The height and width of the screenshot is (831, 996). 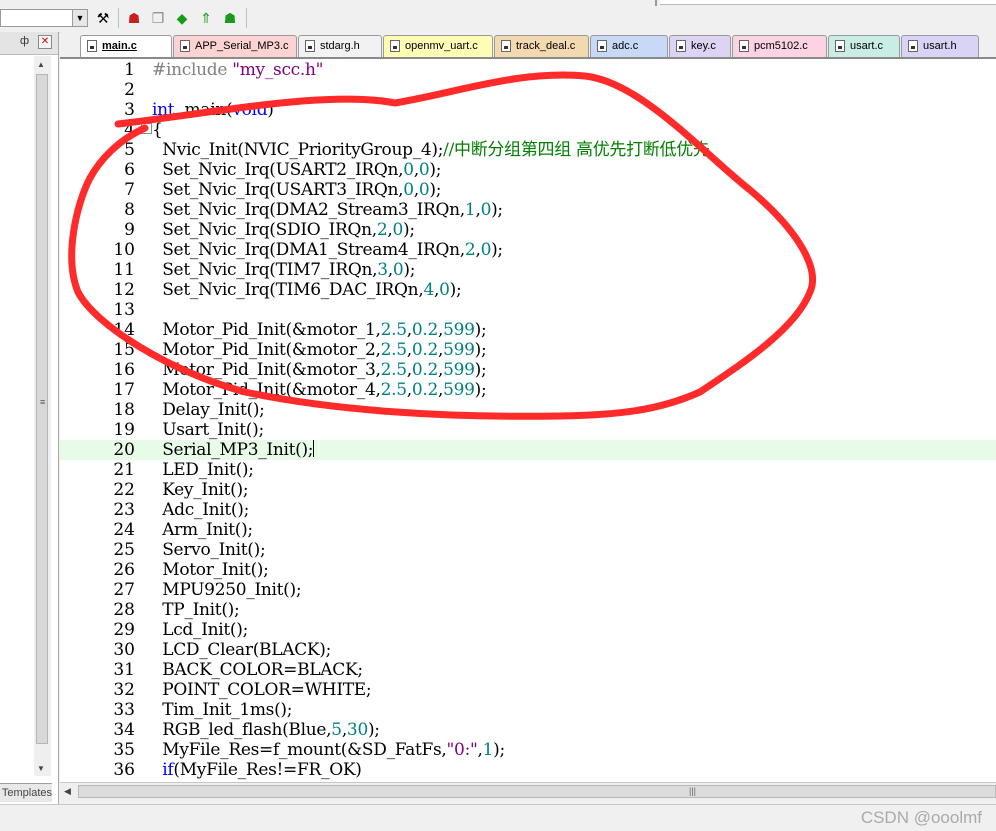 What do you see at coordinates (528, 750) in the screenshot?
I see `code-line: 35 MyFile_Res=f_mount(&SD_FatFs,"0:",1);` at bounding box center [528, 750].